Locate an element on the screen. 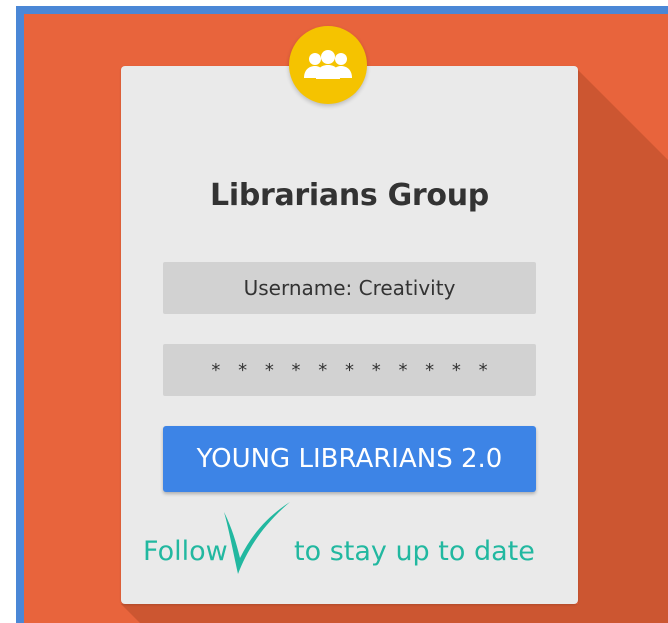  button-label: YOUNG LIBRARIANS 2.0 is located at coordinates (349, 459).